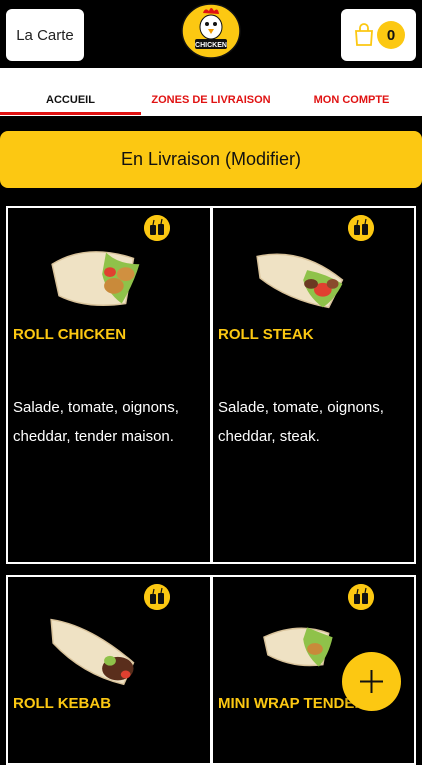 The width and height of the screenshot is (422, 765). I want to click on add-button, so click(371, 681).